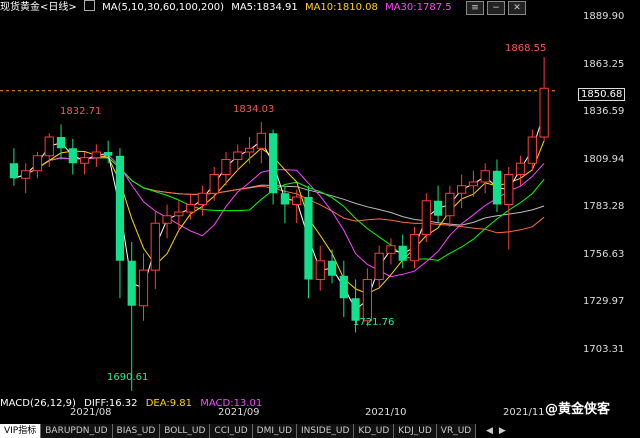  I want to click on ma30-value: MA30:1787.5, so click(418, 7).